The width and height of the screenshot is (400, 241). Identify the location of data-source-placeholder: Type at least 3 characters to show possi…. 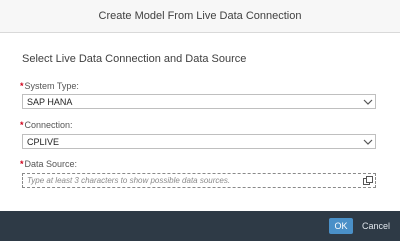
(129, 180).